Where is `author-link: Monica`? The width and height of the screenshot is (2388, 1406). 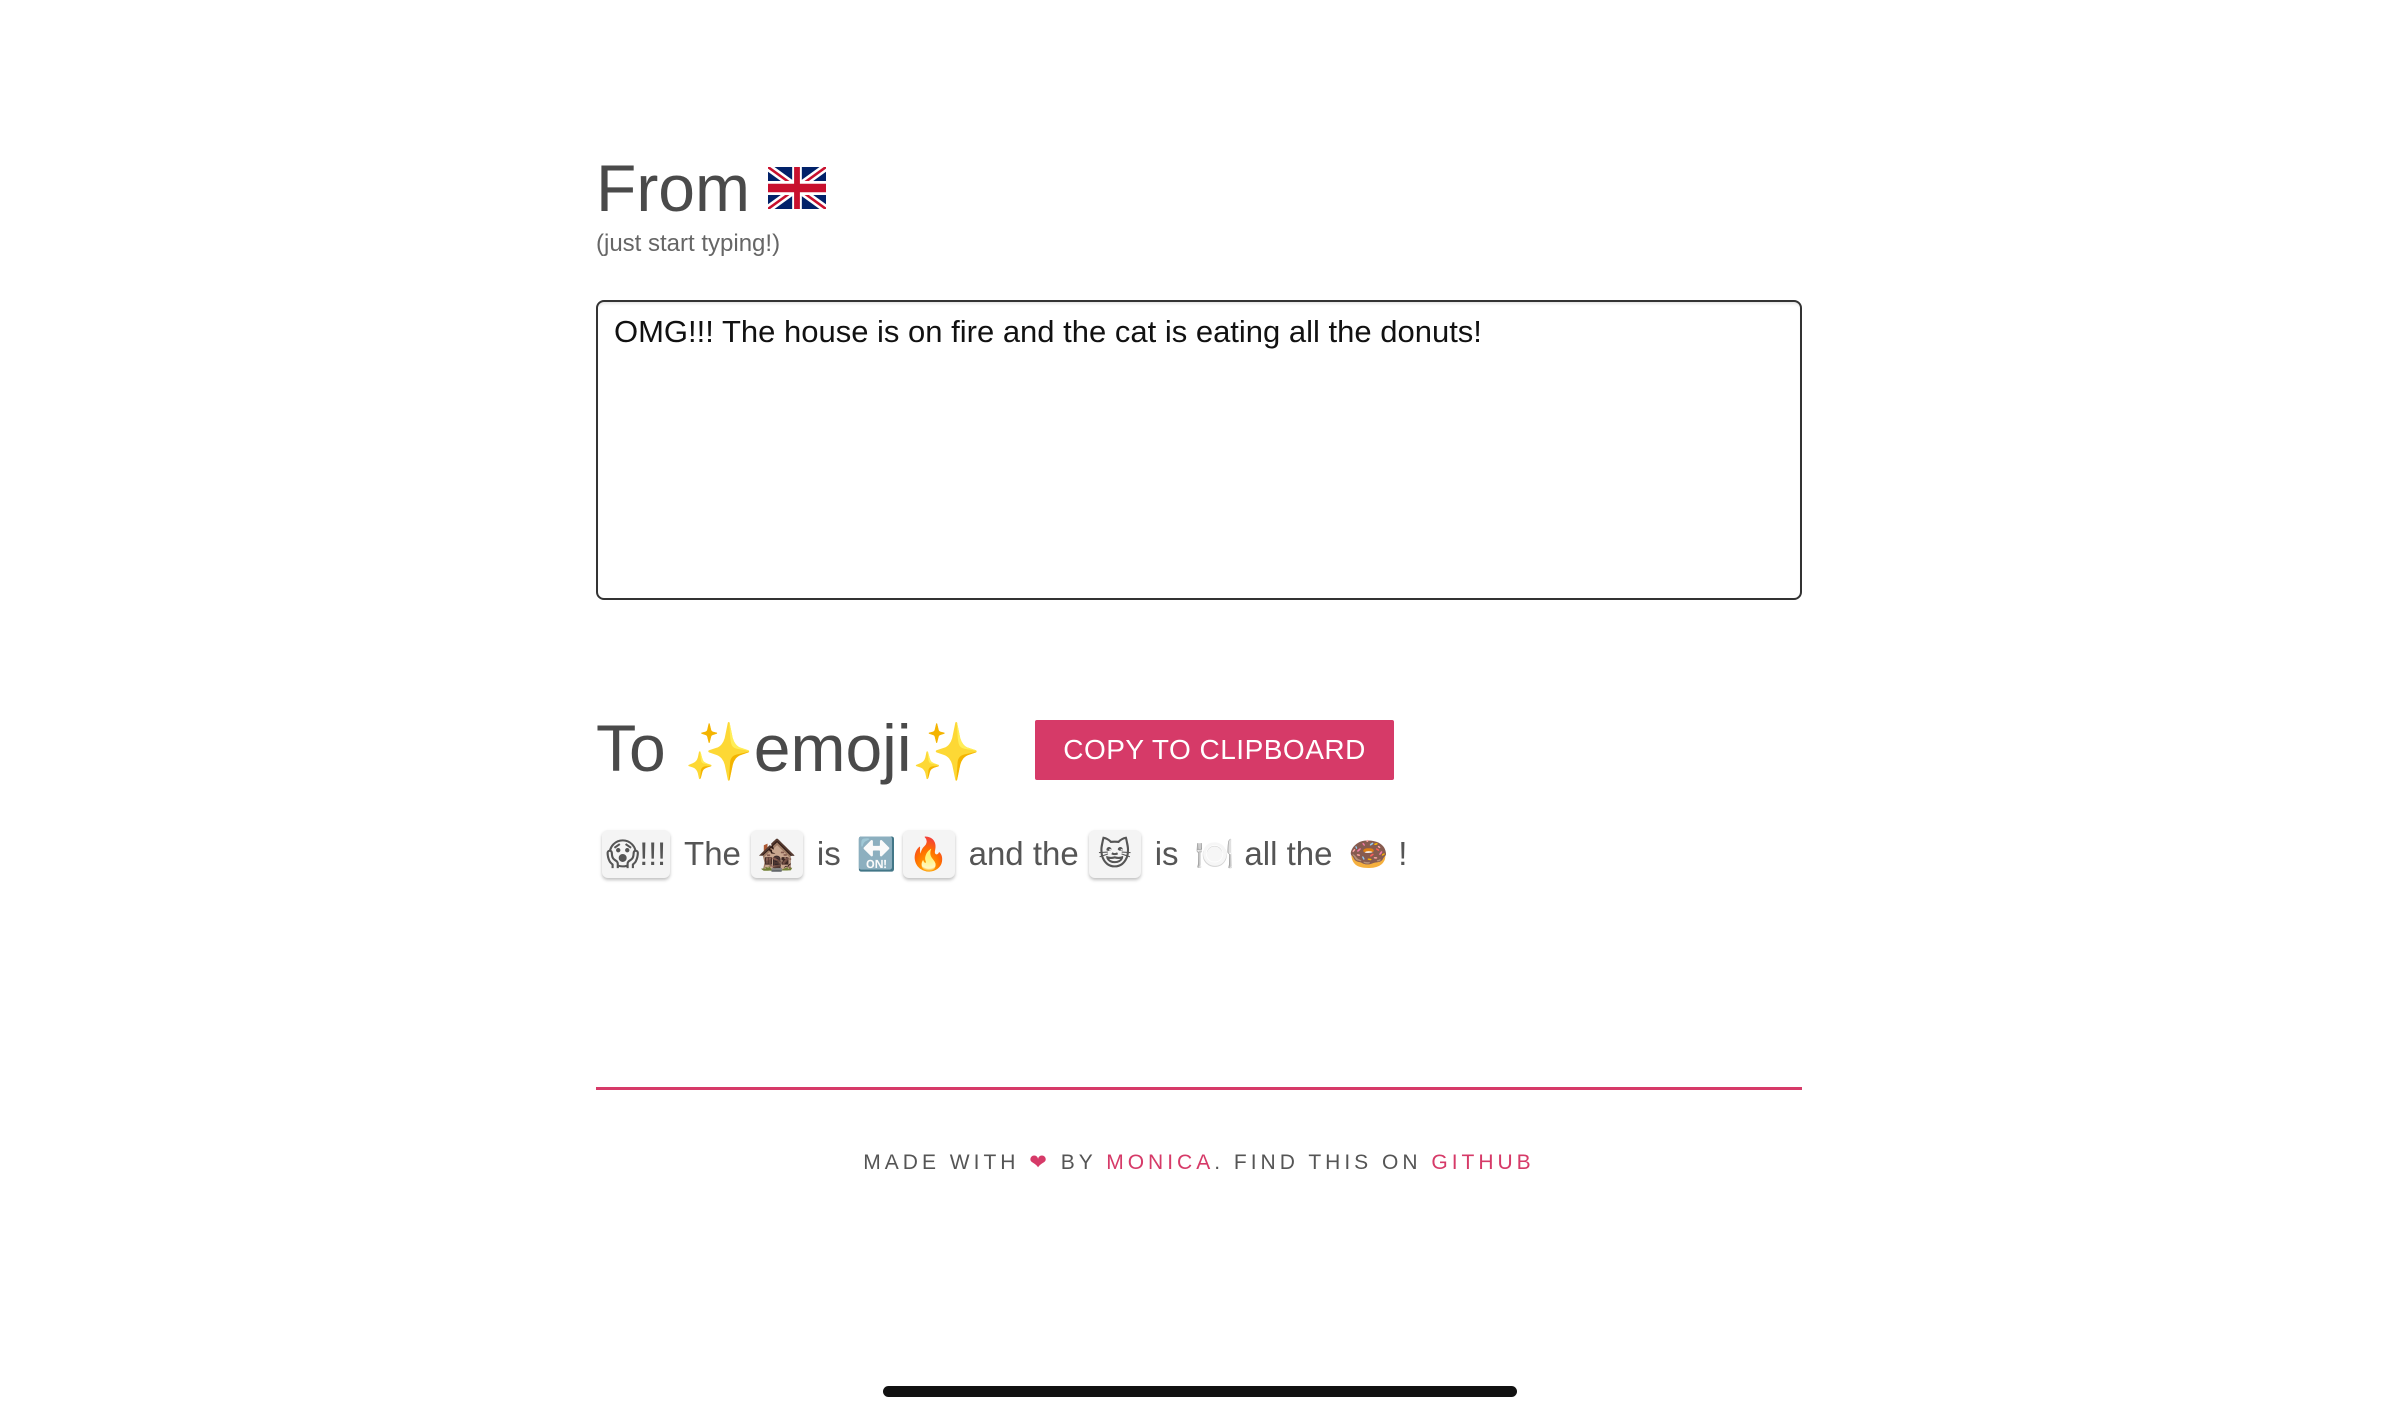 author-link: Monica is located at coordinates (1160, 1162).